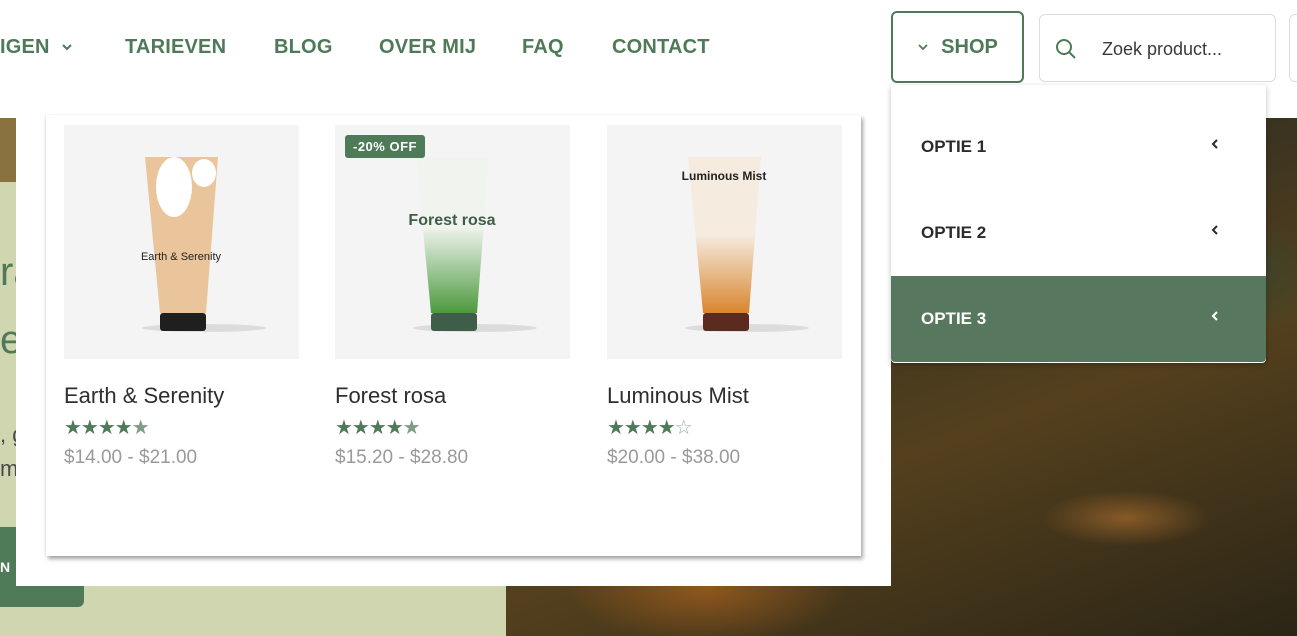 The width and height of the screenshot is (1297, 636). What do you see at coordinates (203, 244) in the screenshot?
I see `tube-icon: Earth & Serenity` at bounding box center [203, 244].